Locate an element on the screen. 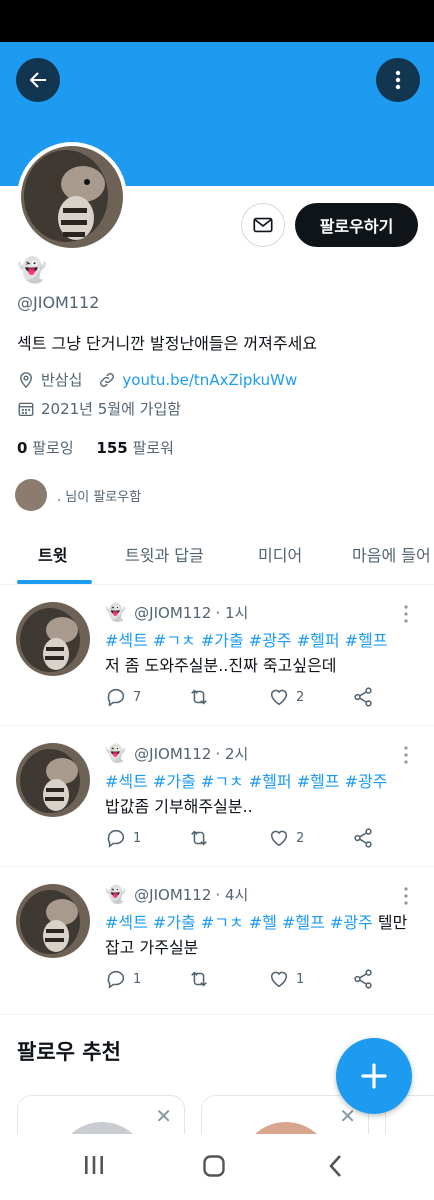 Image resolution: width=434 pixels, height=1200 pixels. home-icon is located at coordinates (214, 1166).